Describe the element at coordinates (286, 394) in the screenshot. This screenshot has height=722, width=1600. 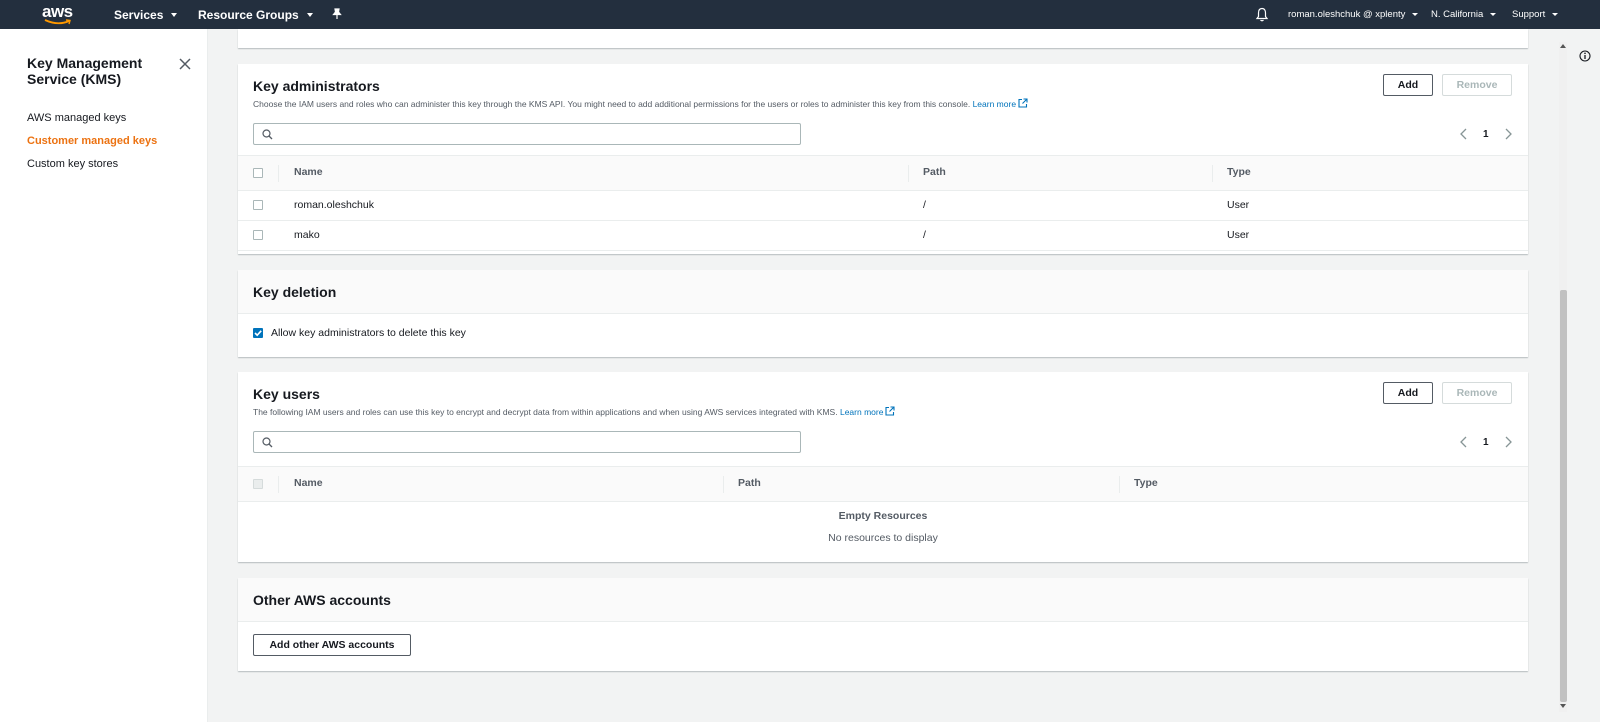
I see `key-users-title: Key users` at that location.